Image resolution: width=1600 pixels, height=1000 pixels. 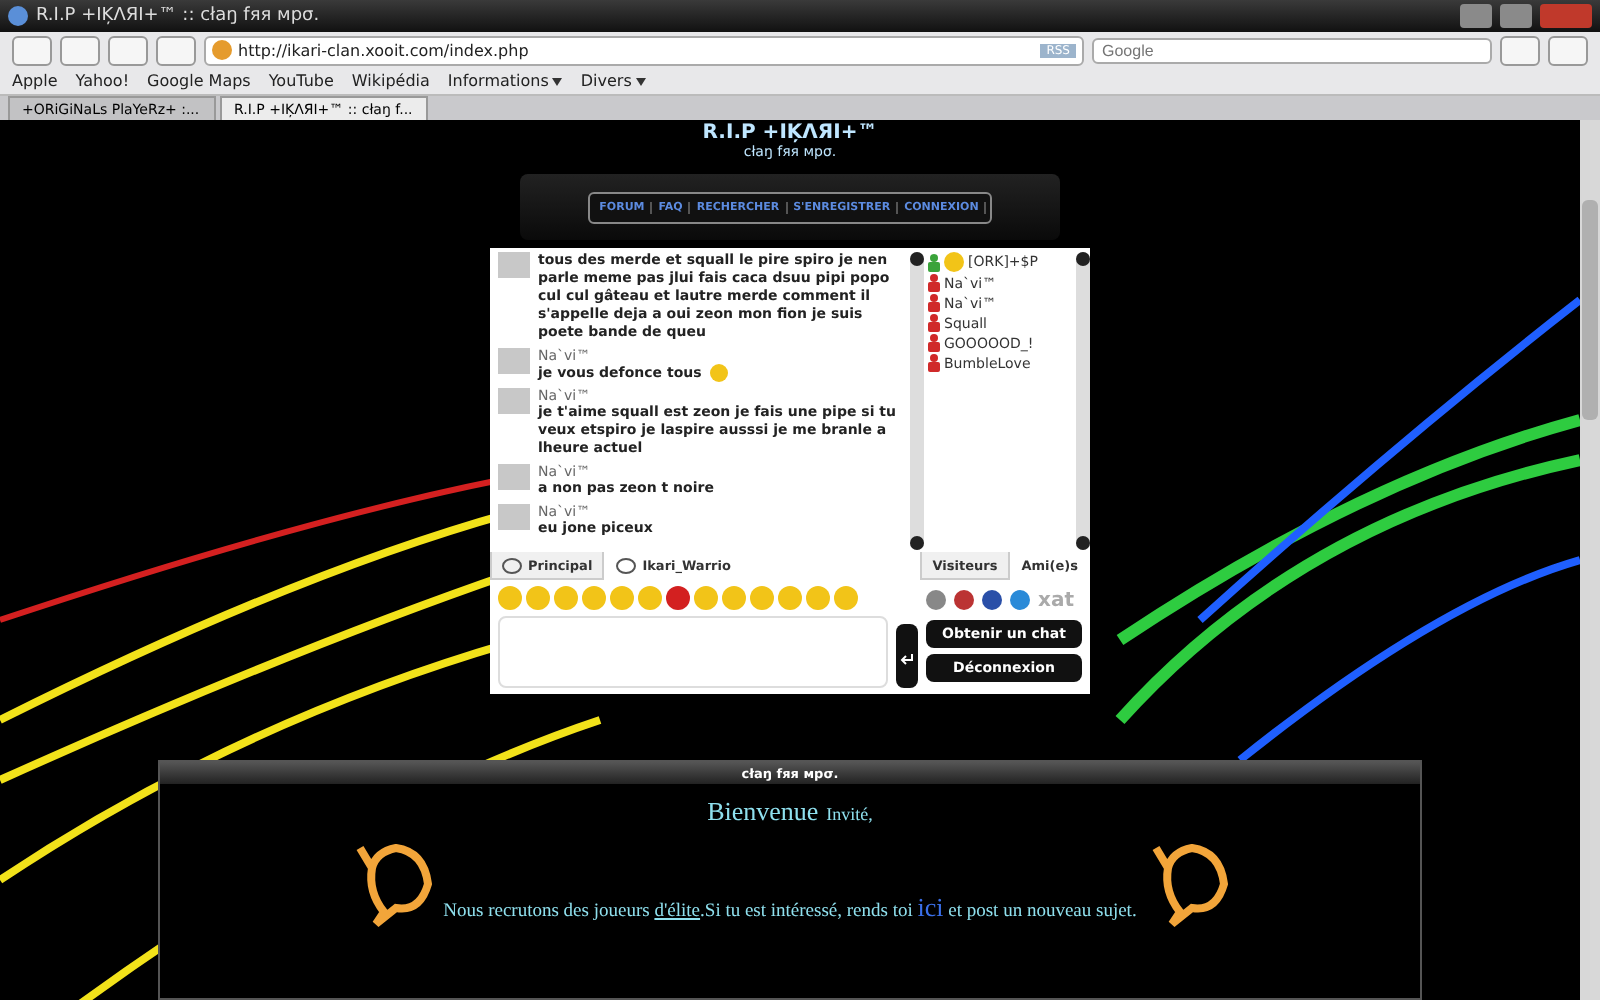 I want to click on search-field: Google, so click(x=1292, y=50).